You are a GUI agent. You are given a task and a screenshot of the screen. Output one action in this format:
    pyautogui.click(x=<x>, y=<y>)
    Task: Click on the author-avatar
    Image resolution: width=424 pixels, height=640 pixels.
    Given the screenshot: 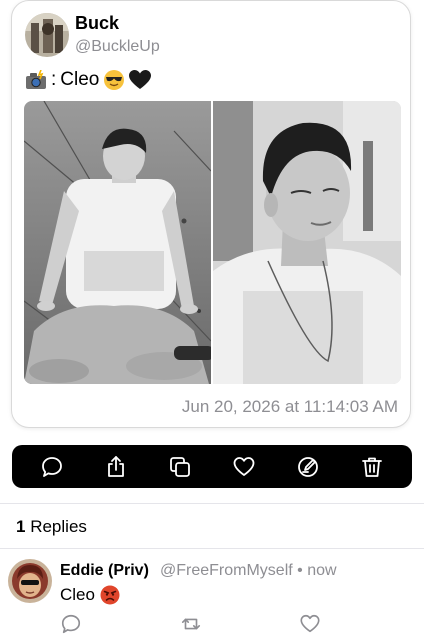 What is the action you would take?
    pyautogui.click(x=47, y=35)
    